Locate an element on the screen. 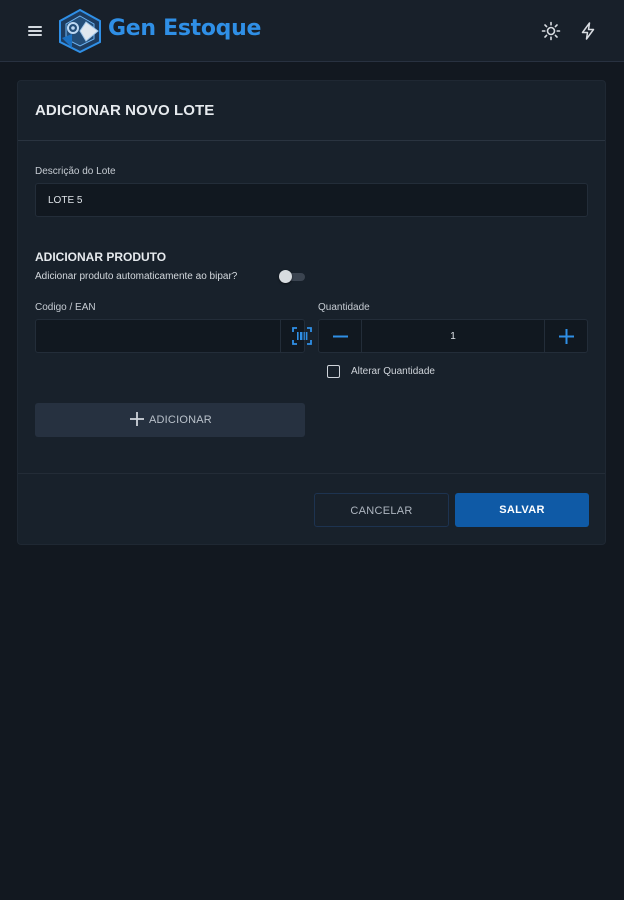  barcode-scan-button is located at coordinates (301, 336).